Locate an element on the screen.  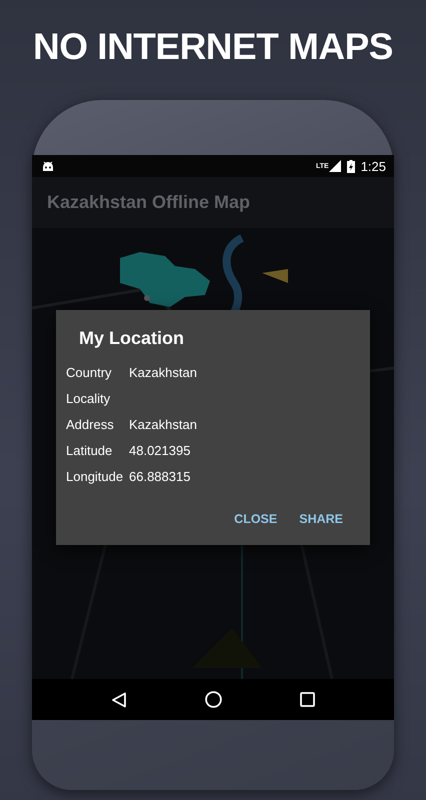
field-label: Country is located at coordinates (89, 373).